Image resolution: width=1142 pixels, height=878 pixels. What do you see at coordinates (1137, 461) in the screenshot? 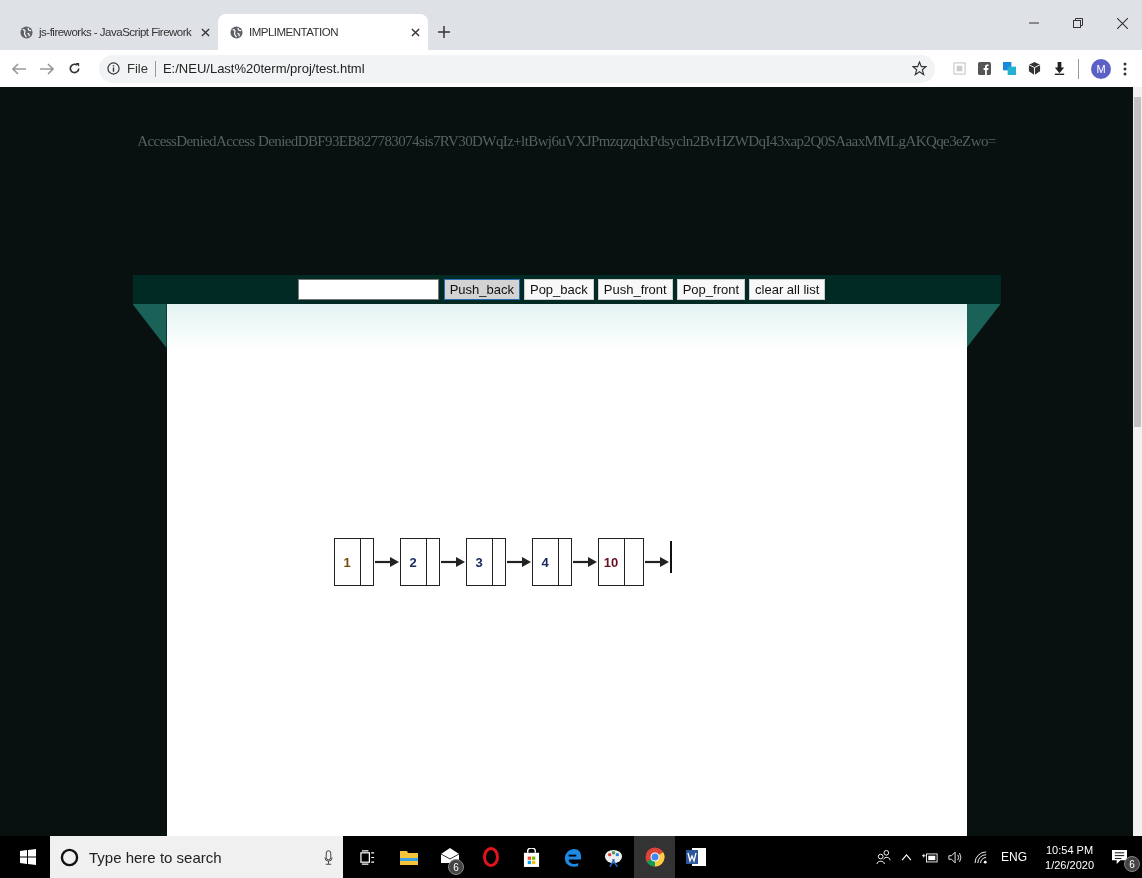
I see `scrollbar` at bounding box center [1137, 461].